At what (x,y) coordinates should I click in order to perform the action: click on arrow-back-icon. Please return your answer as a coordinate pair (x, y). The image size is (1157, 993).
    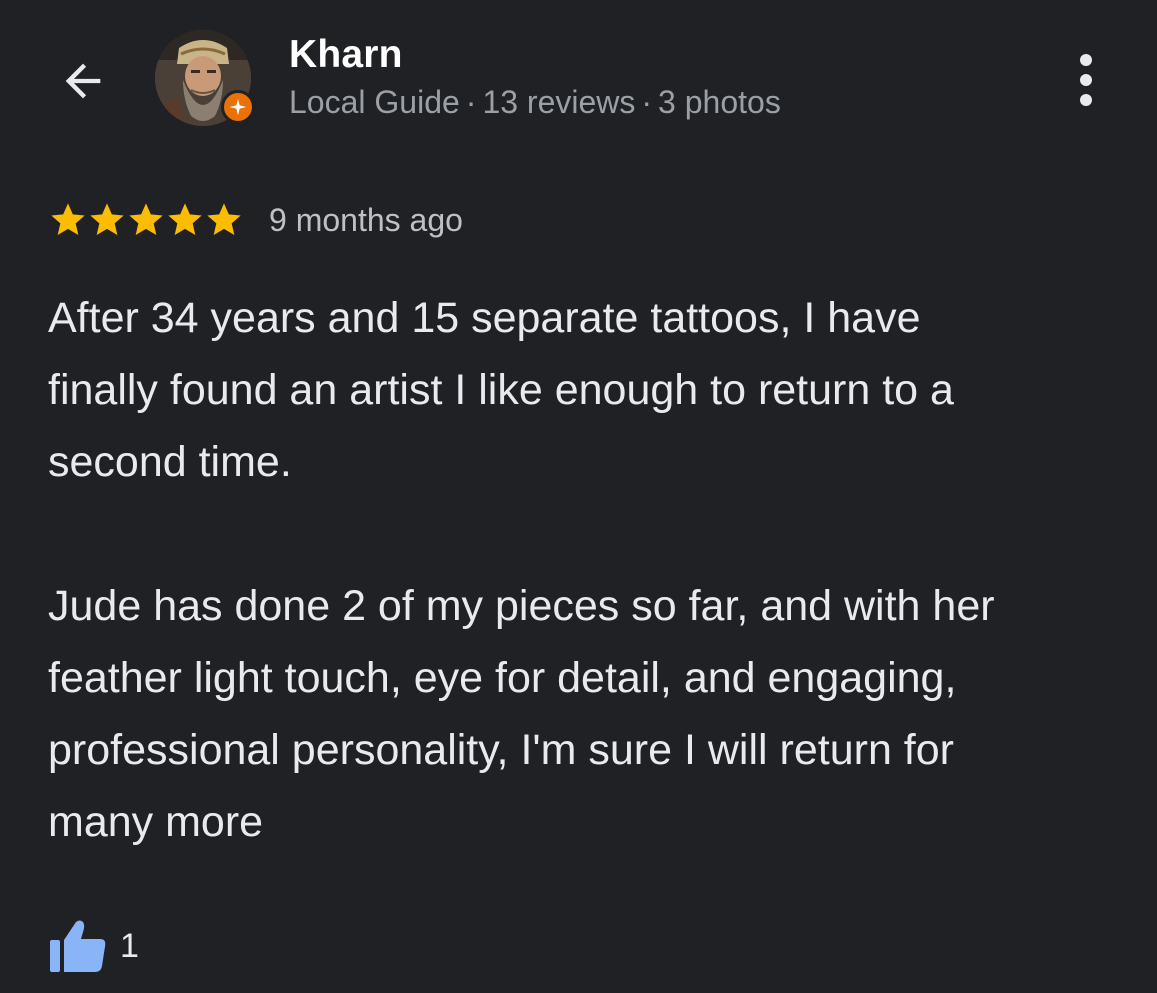
    Looking at the image, I should click on (83, 81).